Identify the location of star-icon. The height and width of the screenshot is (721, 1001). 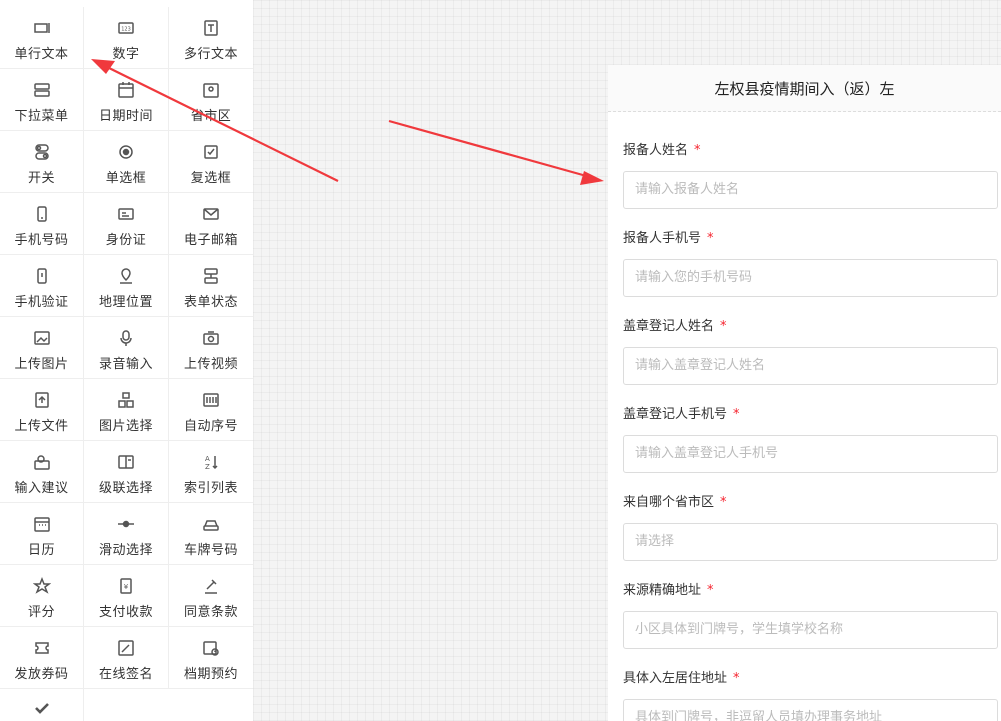
(41, 585).